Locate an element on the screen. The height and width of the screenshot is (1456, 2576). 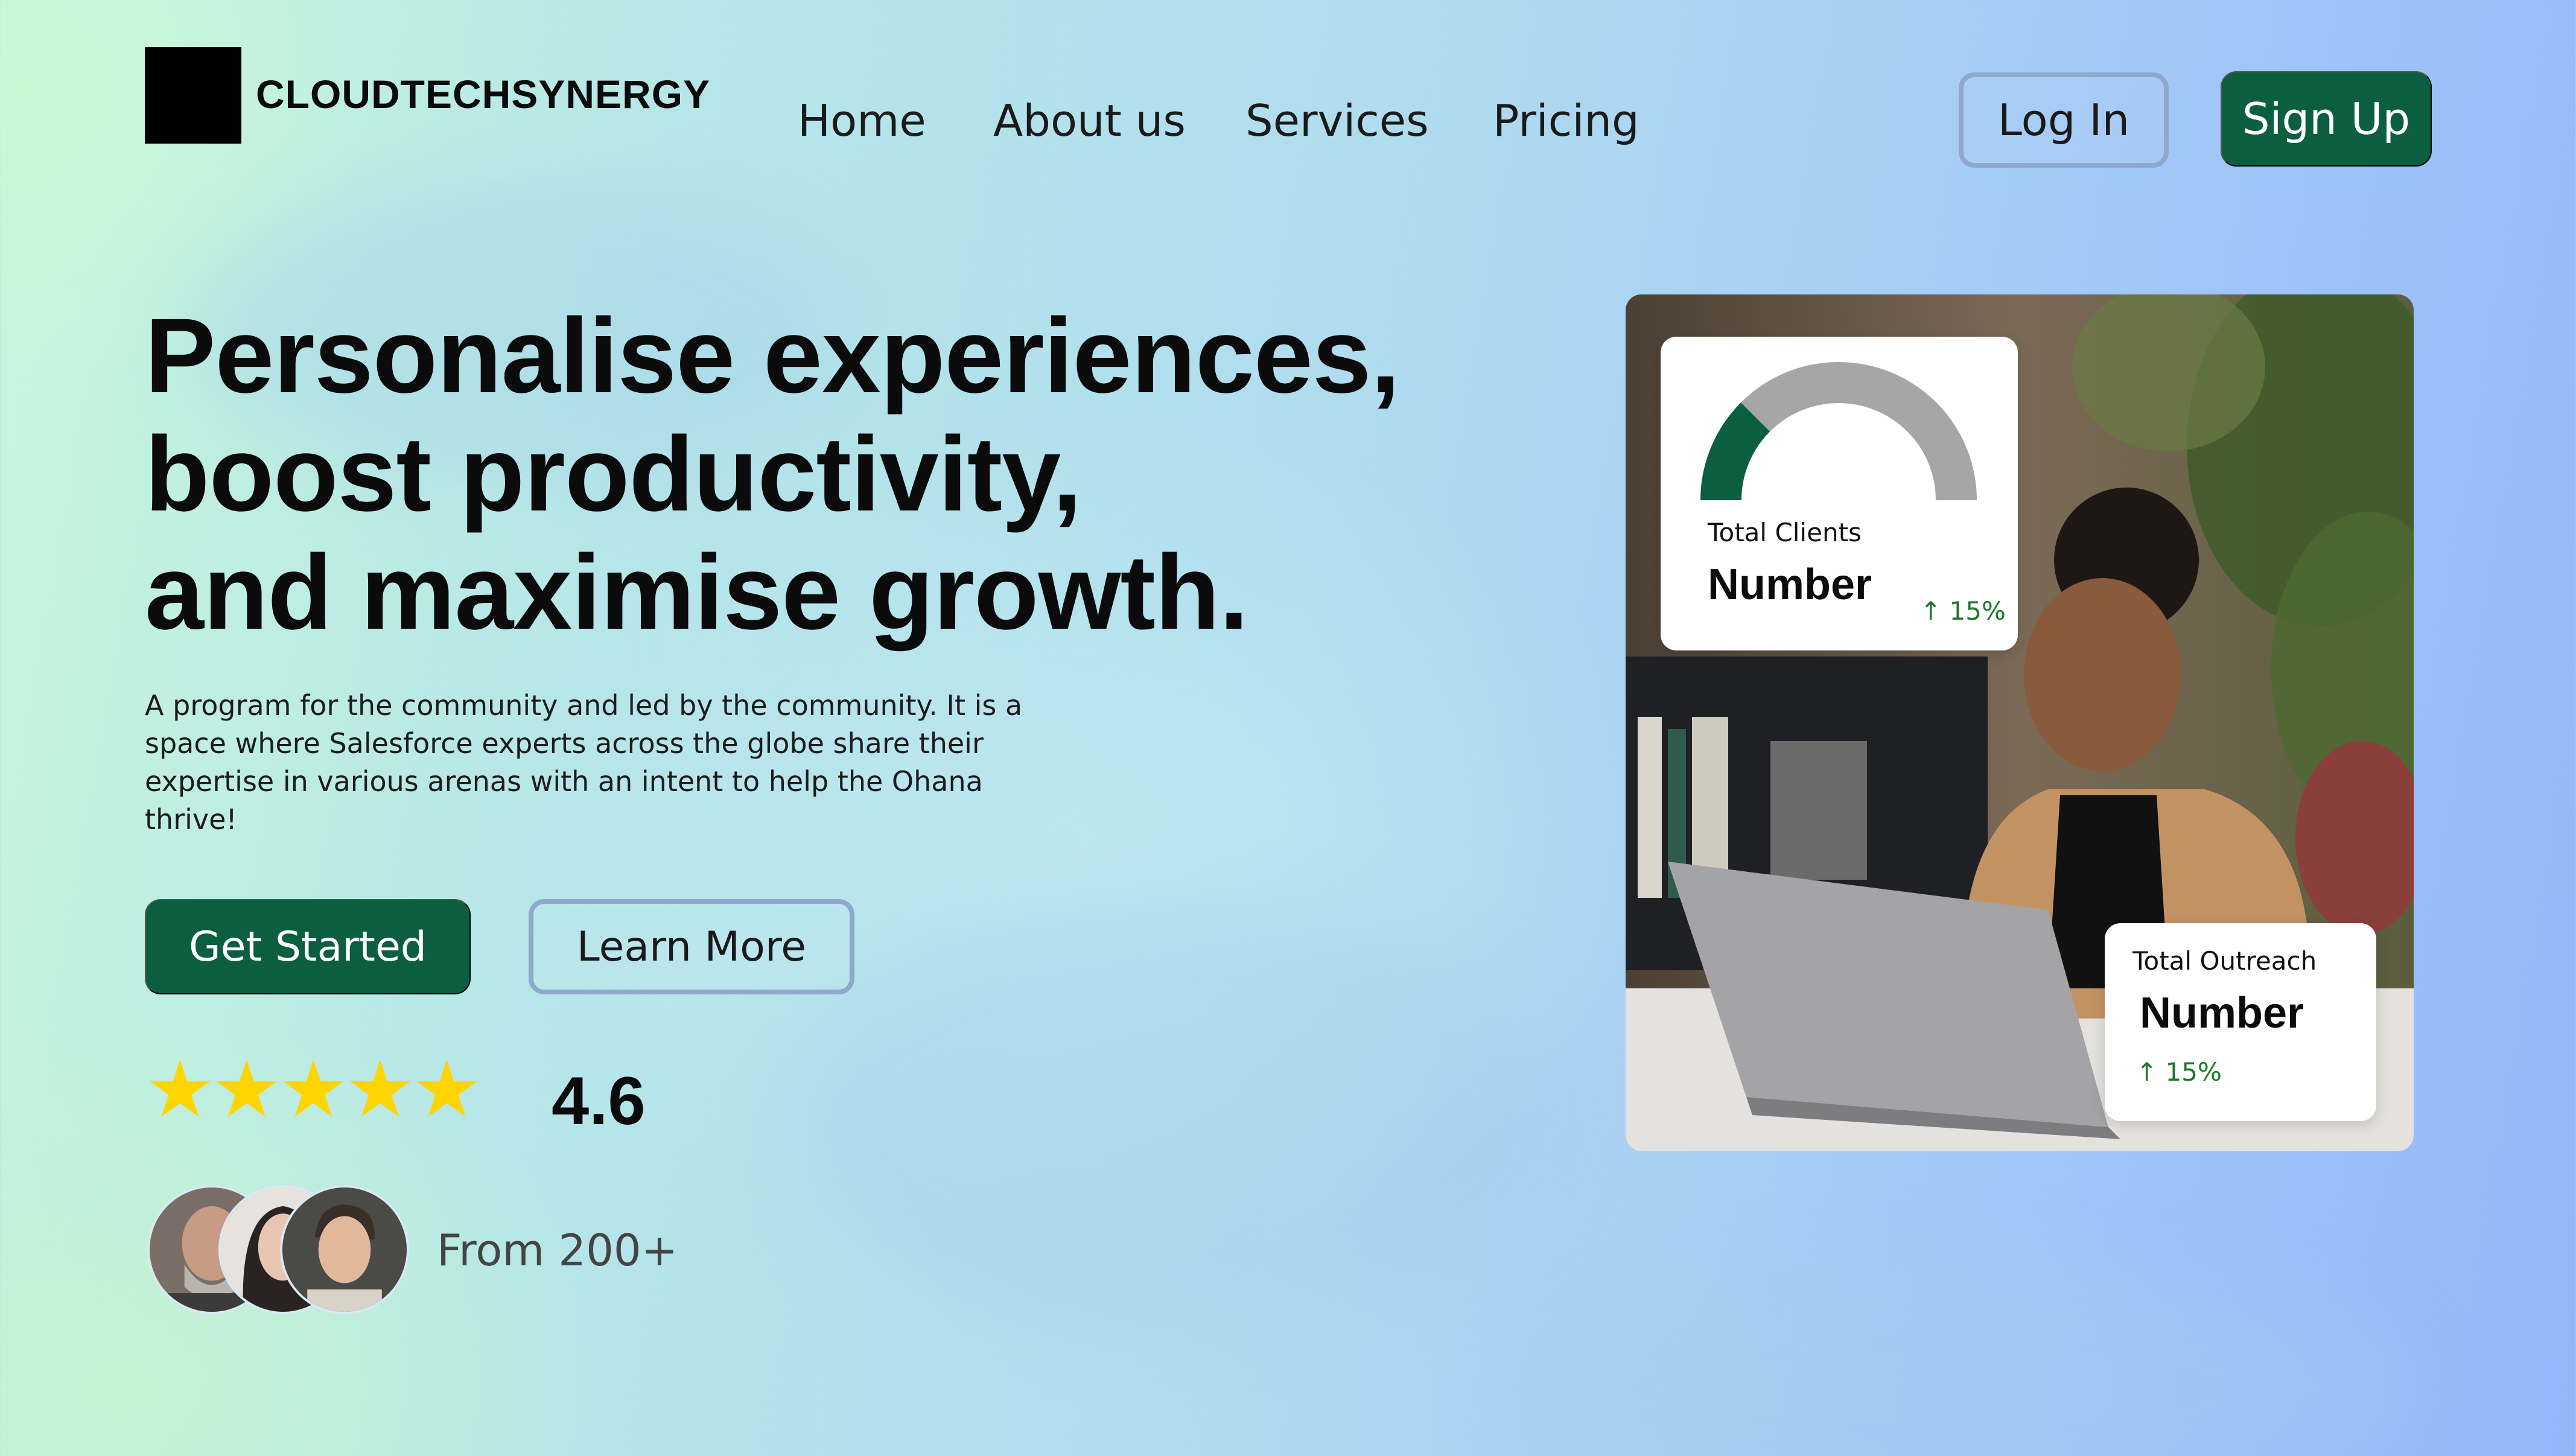
total-clients-card: Total Clients Number ↑ 15% is located at coordinates (1839, 494).